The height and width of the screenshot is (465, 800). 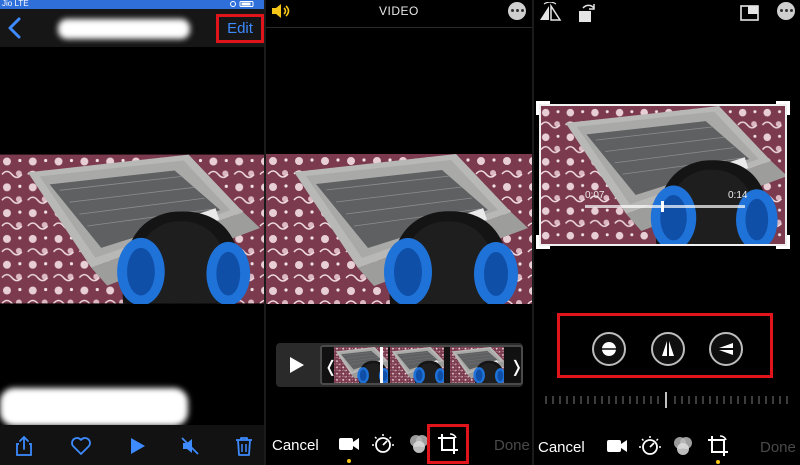 What do you see at coordinates (24, 446) in the screenshot?
I see `share-icon` at bounding box center [24, 446].